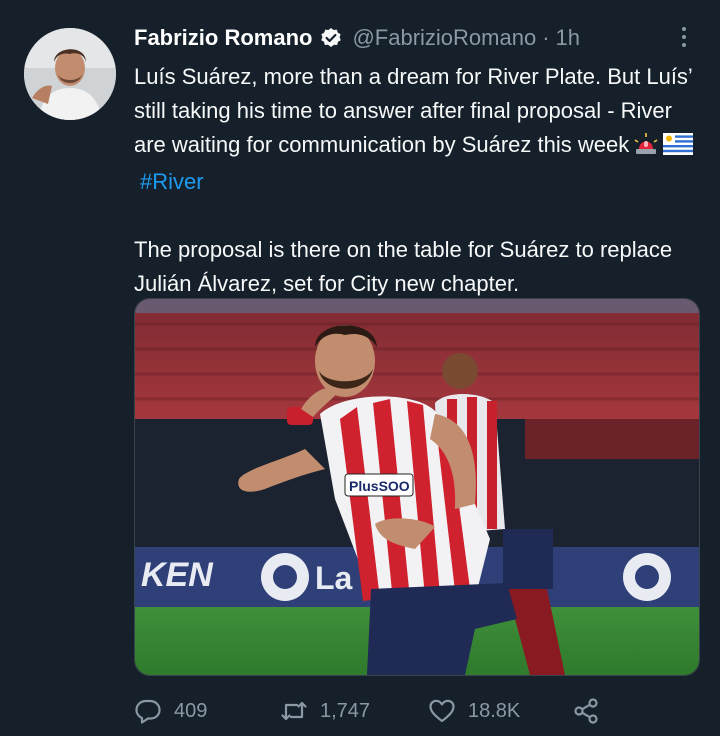 The height and width of the screenshot is (736, 720). Describe the element at coordinates (646, 148) in the screenshot. I see `siren-emoji-icon` at that location.